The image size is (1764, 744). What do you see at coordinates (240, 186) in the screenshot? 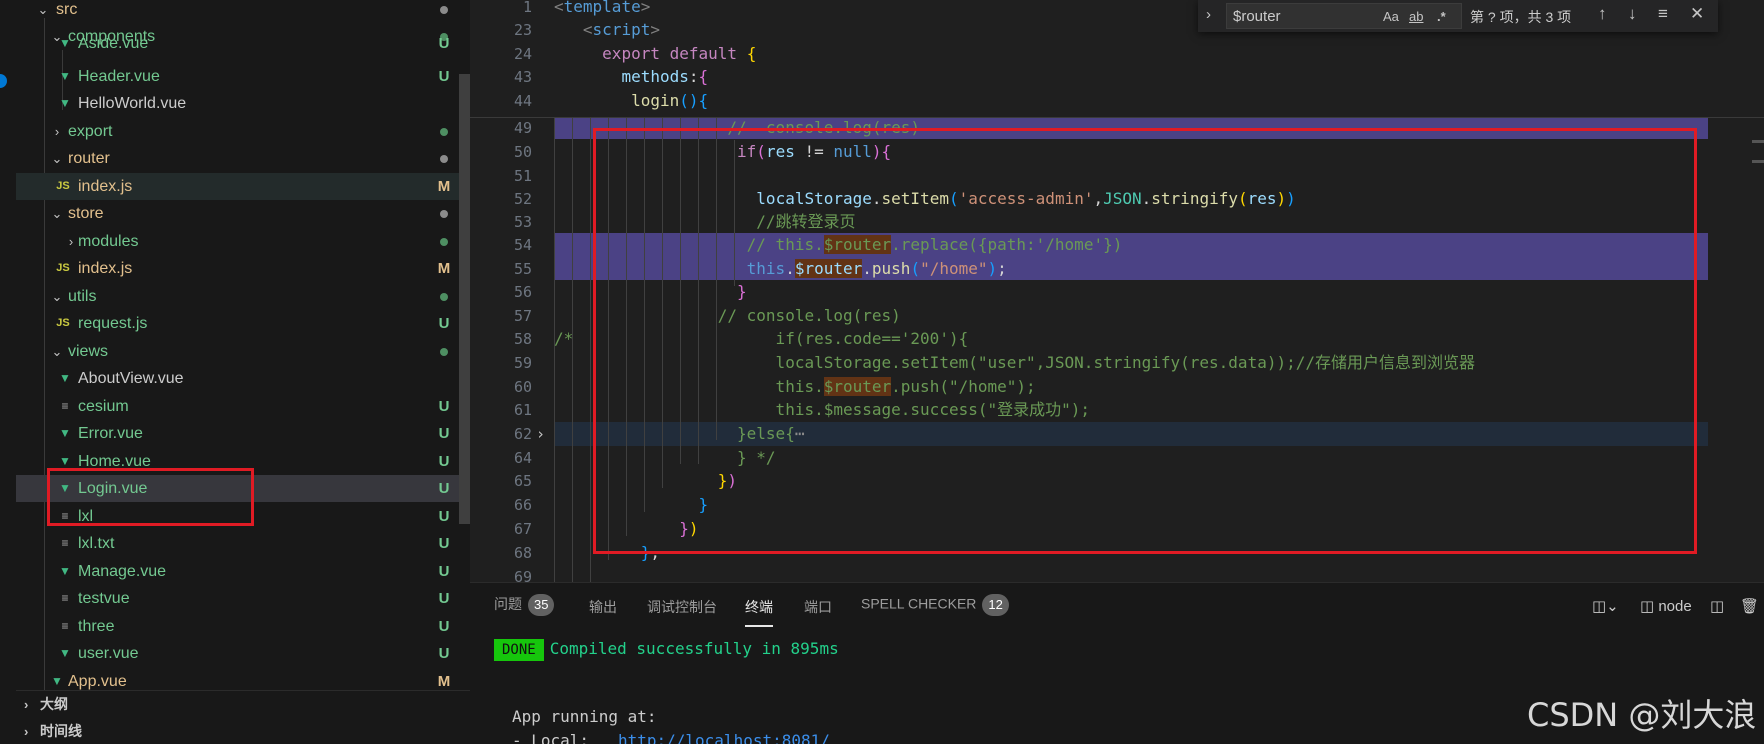
I see `tree-file-router-index: JS index.js M` at bounding box center [240, 186].